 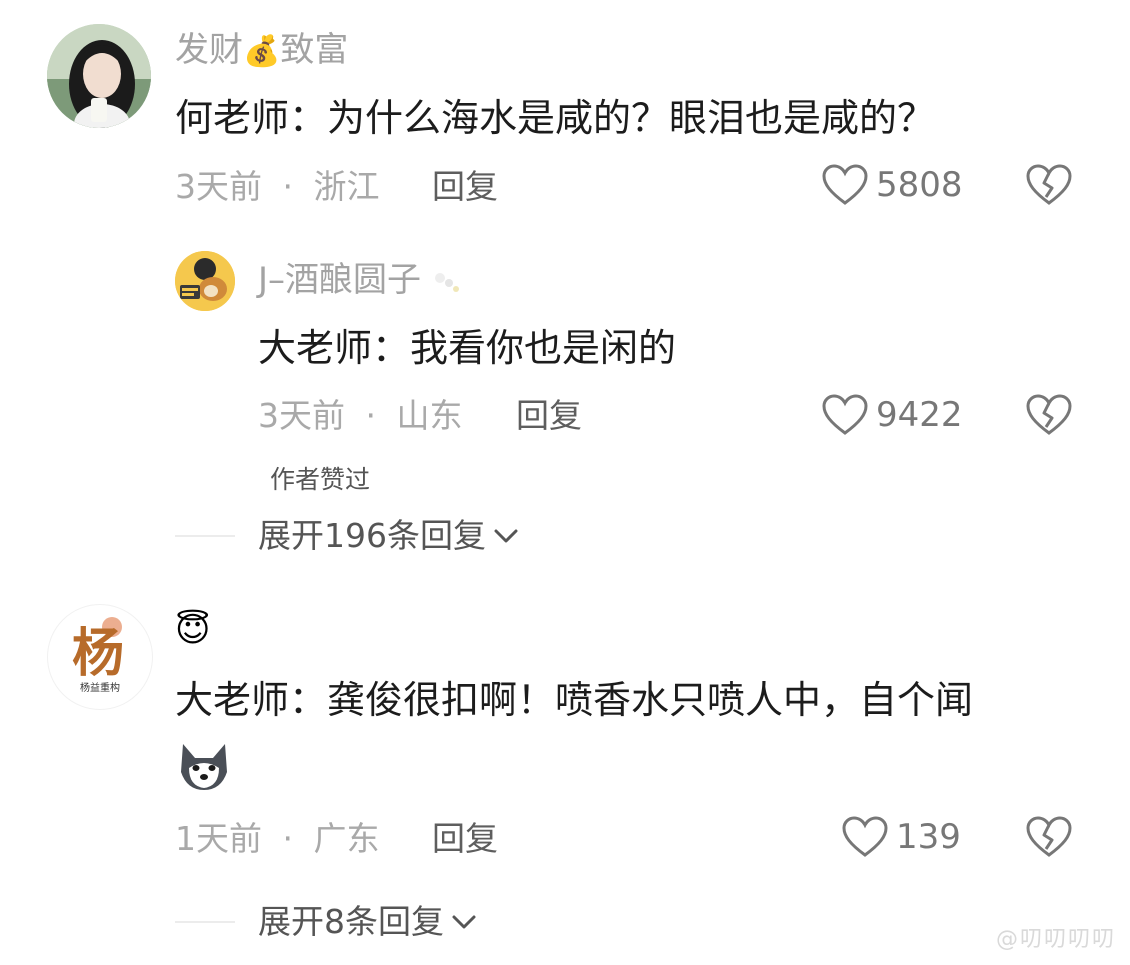 What do you see at coordinates (204, 768) in the screenshot?
I see `husky-sticker-icon` at bounding box center [204, 768].